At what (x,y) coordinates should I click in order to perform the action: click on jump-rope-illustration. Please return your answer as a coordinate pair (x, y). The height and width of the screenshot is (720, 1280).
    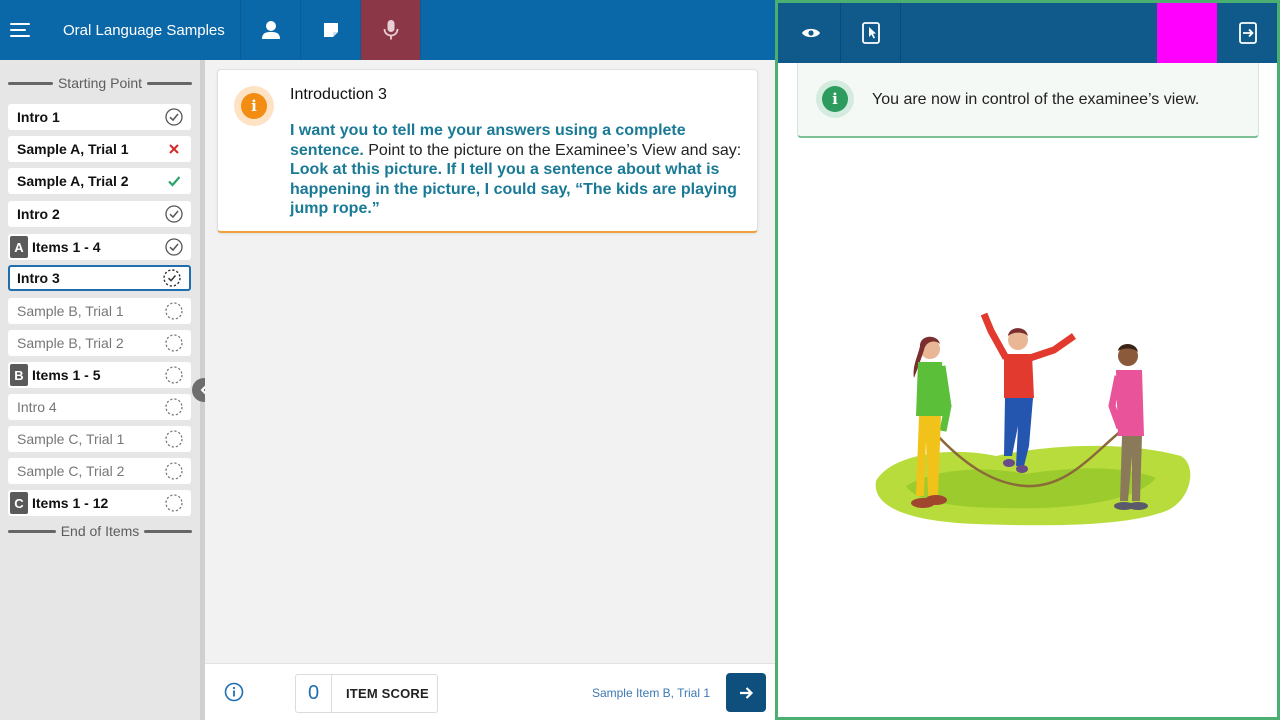
    Looking at the image, I should click on (1033, 419).